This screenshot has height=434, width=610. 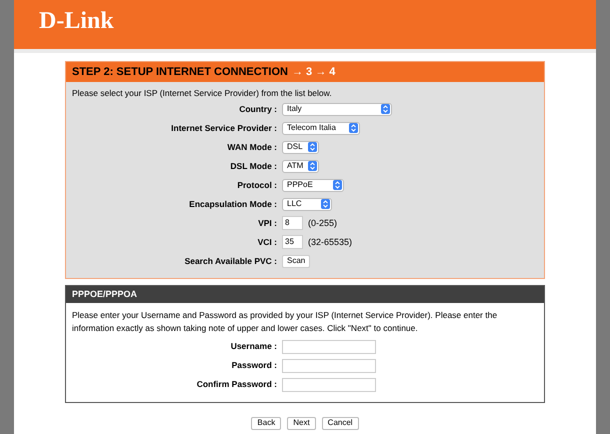 What do you see at coordinates (330, 242) in the screenshot?
I see `range-hint: (32-65535)` at bounding box center [330, 242].